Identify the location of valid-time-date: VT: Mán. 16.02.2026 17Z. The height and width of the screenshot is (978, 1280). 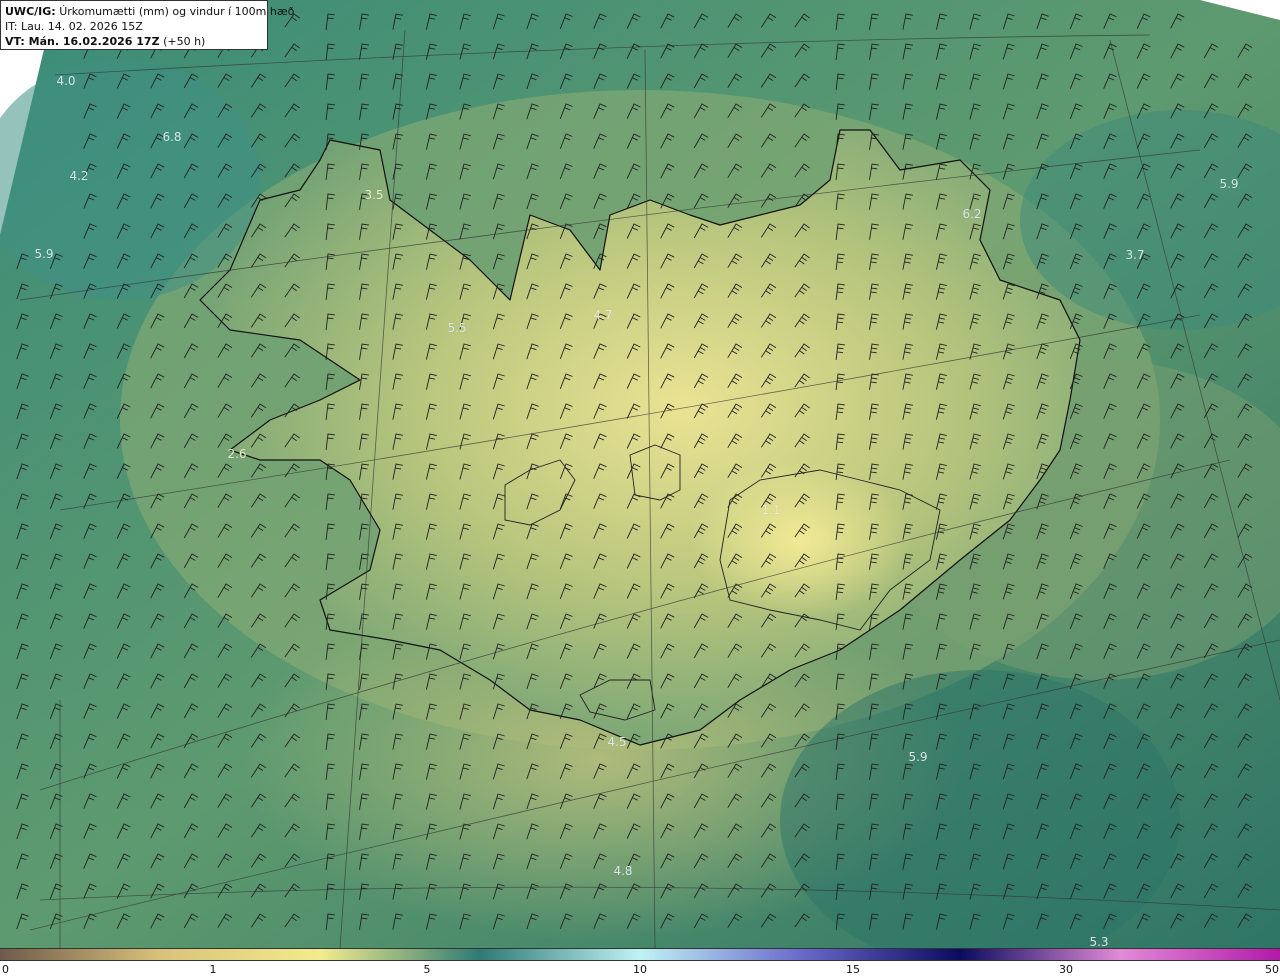
(82, 41).